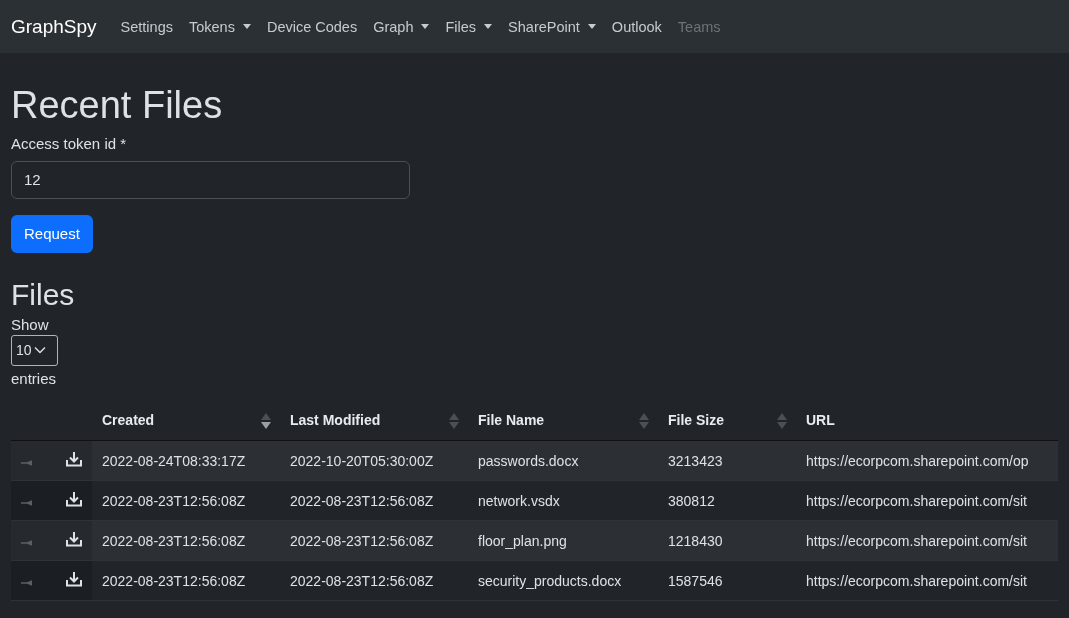 The height and width of the screenshot is (618, 1069). Describe the element at coordinates (186, 460) in the screenshot. I see `table-cell: 2022-08-24T08:33:17Z` at that location.